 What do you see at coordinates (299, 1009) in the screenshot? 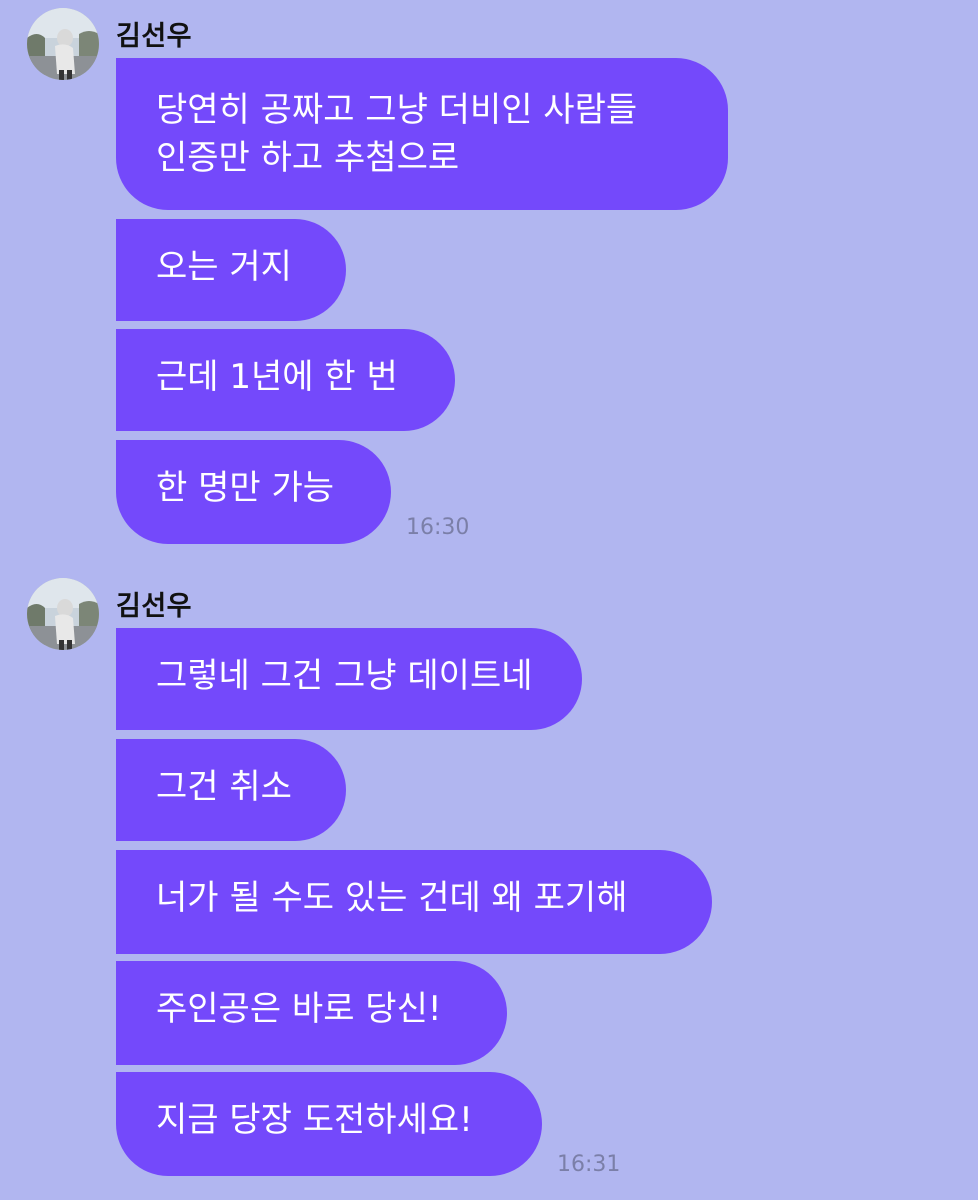
I see `message-text: 주인공은 바로 당신!` at bounding box center [299, 1009].